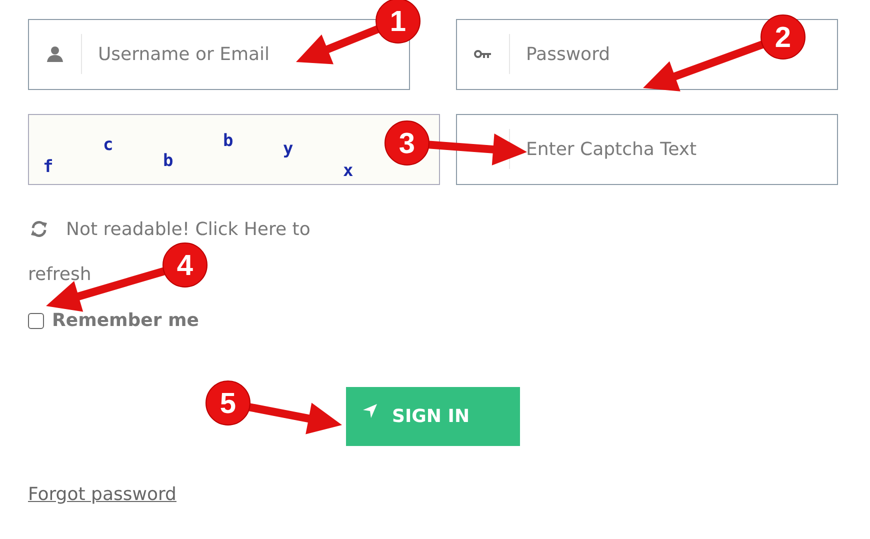  I want to click on step-badge: 4, so click(185, 265).